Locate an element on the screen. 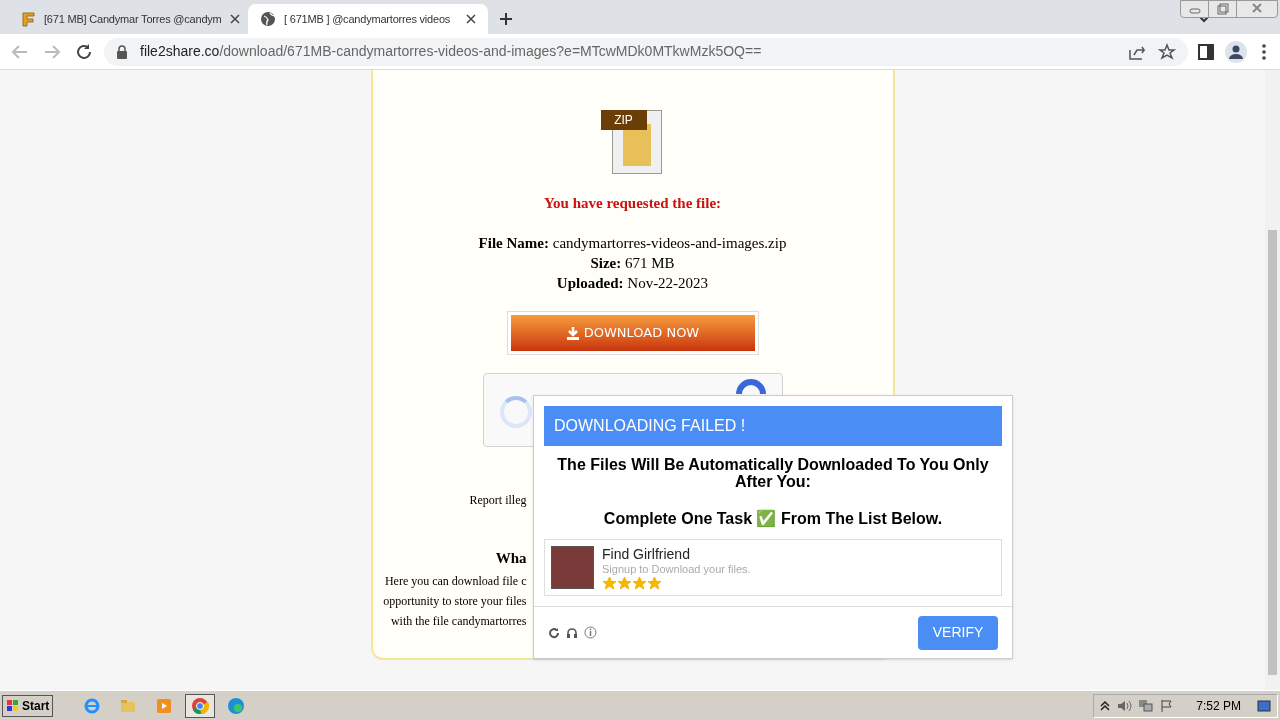 This screenshot has height=720, width=1280. media-player-icon is located at coordinates (164, 705).